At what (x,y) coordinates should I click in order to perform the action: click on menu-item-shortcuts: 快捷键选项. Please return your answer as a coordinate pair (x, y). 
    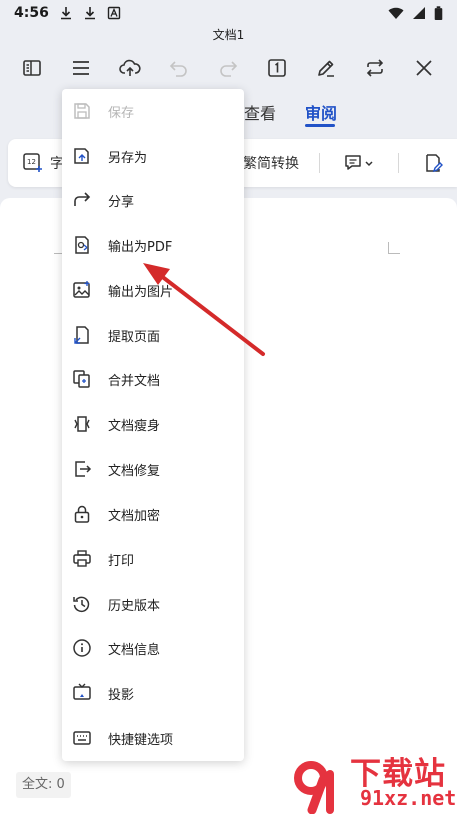
    Looking at the image, I should click on (153, 738).